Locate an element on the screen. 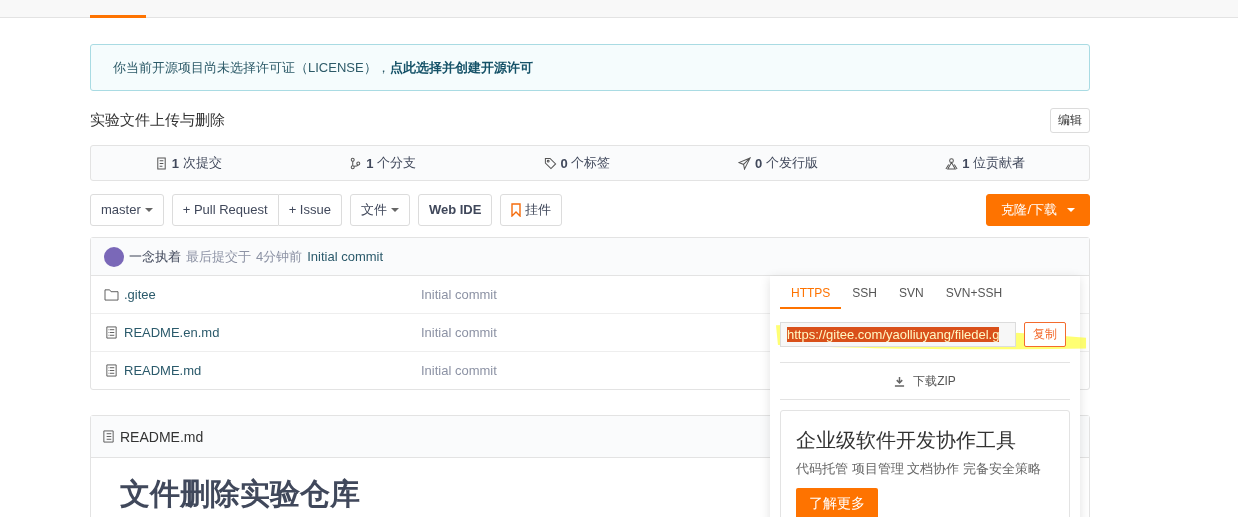 This screenshot has width=1238, height=517. stat-link: 1 位贡献者 is located at coordinates (985, 163).